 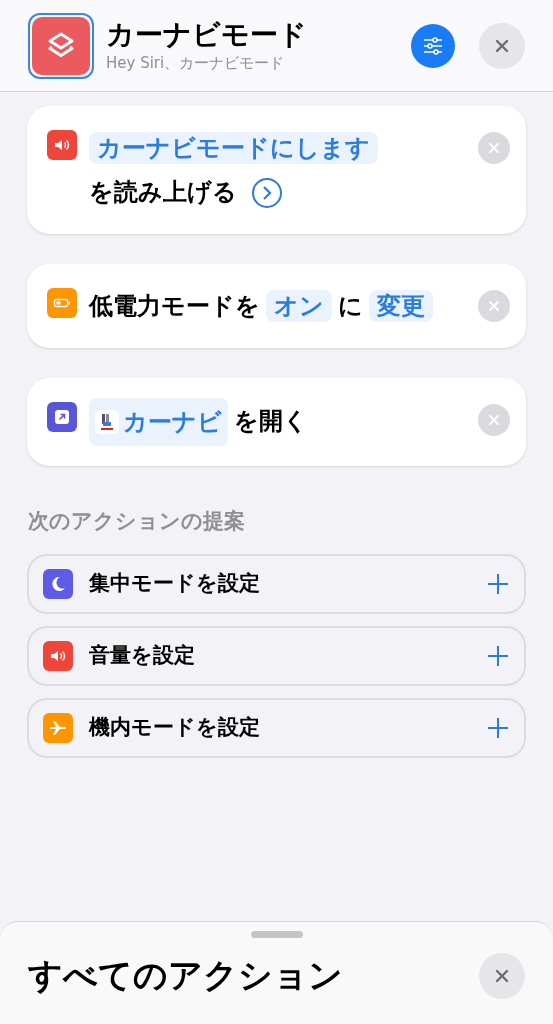 What do you see at coordinates (207, 34) in the screenshot?
I see `shortcut-title: カーナビモード` at bounding box center [207, 34].